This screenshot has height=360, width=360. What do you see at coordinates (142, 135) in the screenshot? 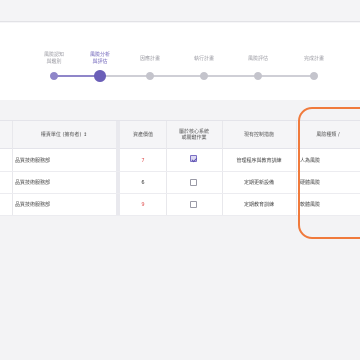
I see `header-value: 資產價值` at bounding box center [142, 135].